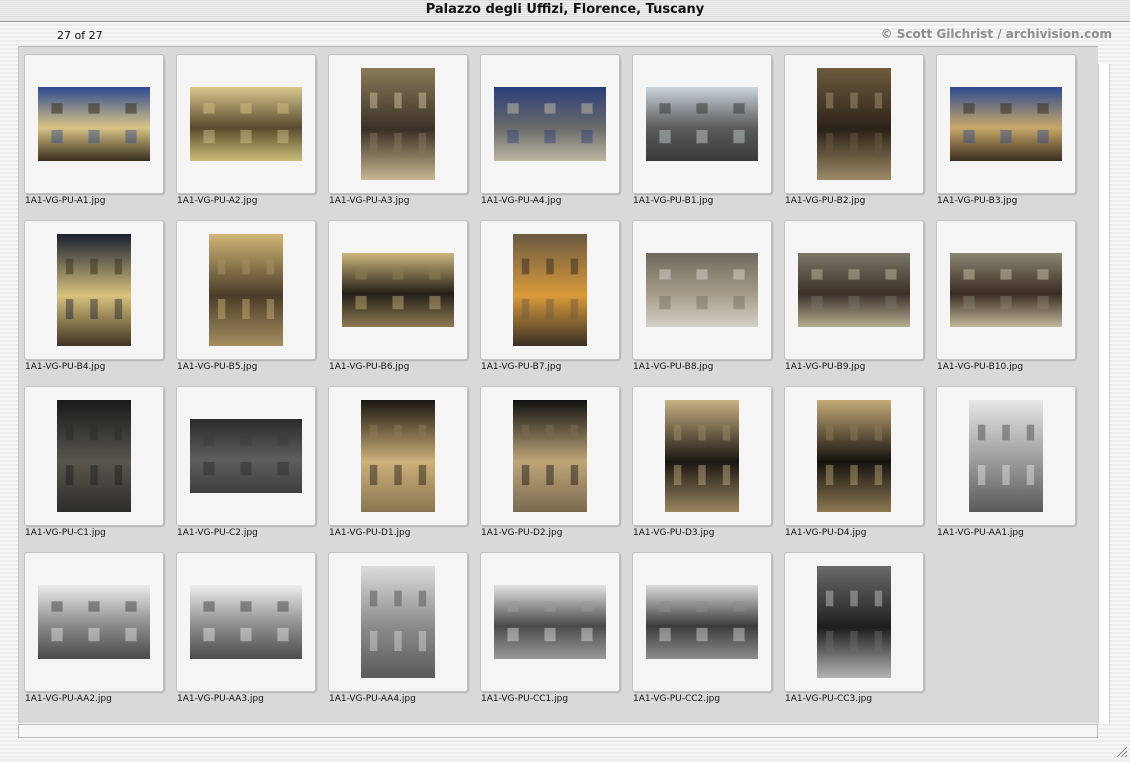 The height and width of the screenshot is (762, 1130). What do you see at coordinates (1104, 394) in the screenshot?
I see `vertical-scrollbar` at bounding box center [1104, 394].